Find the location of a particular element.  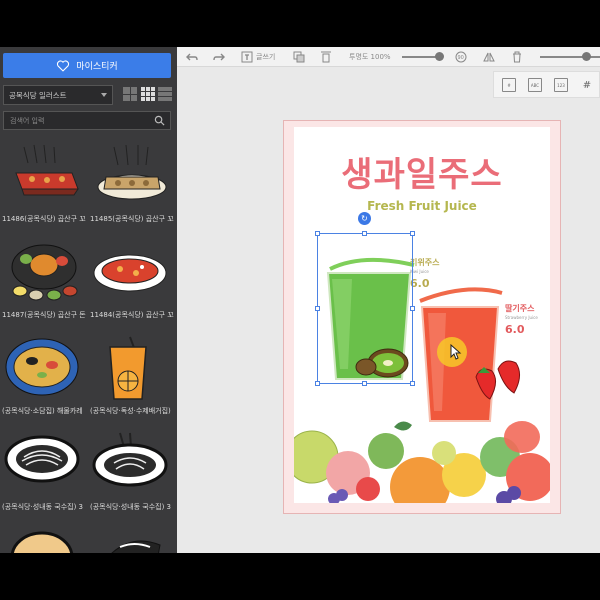

sticker-item: (공목식당·소담집) 해물카레 is located at coordinates (44, 380).